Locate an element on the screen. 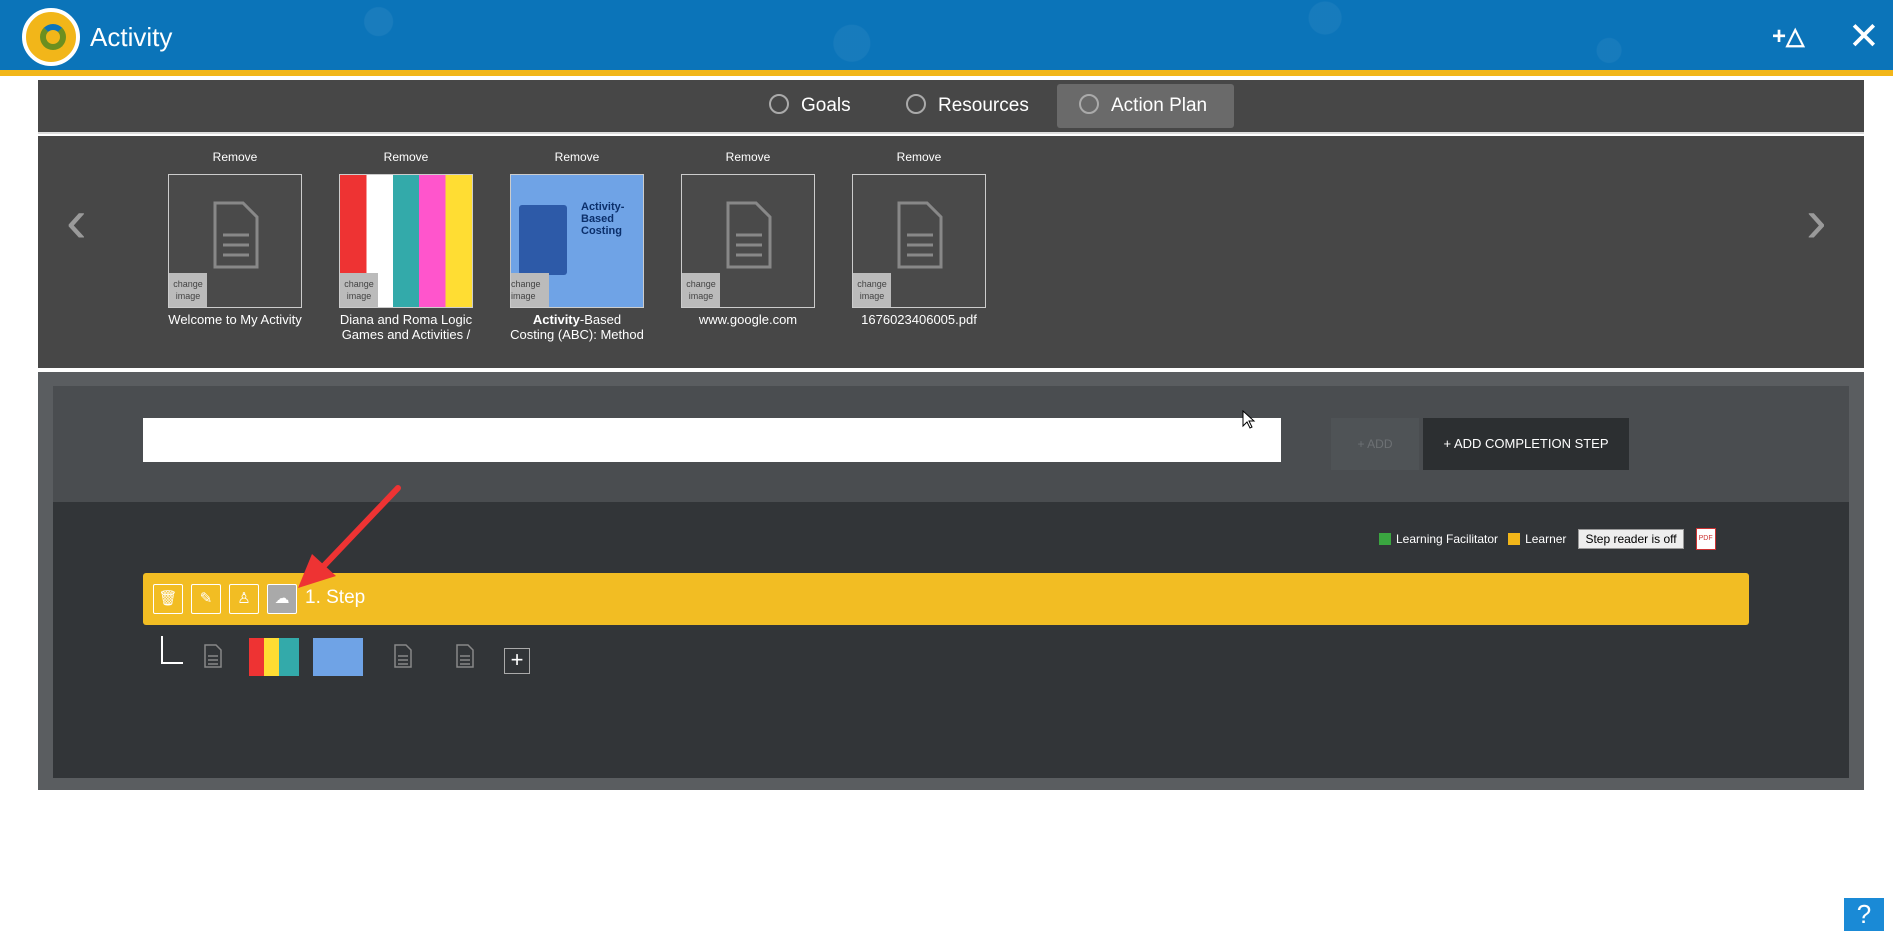  mouse-cursor-icon is located at coordinates (1249, 419).